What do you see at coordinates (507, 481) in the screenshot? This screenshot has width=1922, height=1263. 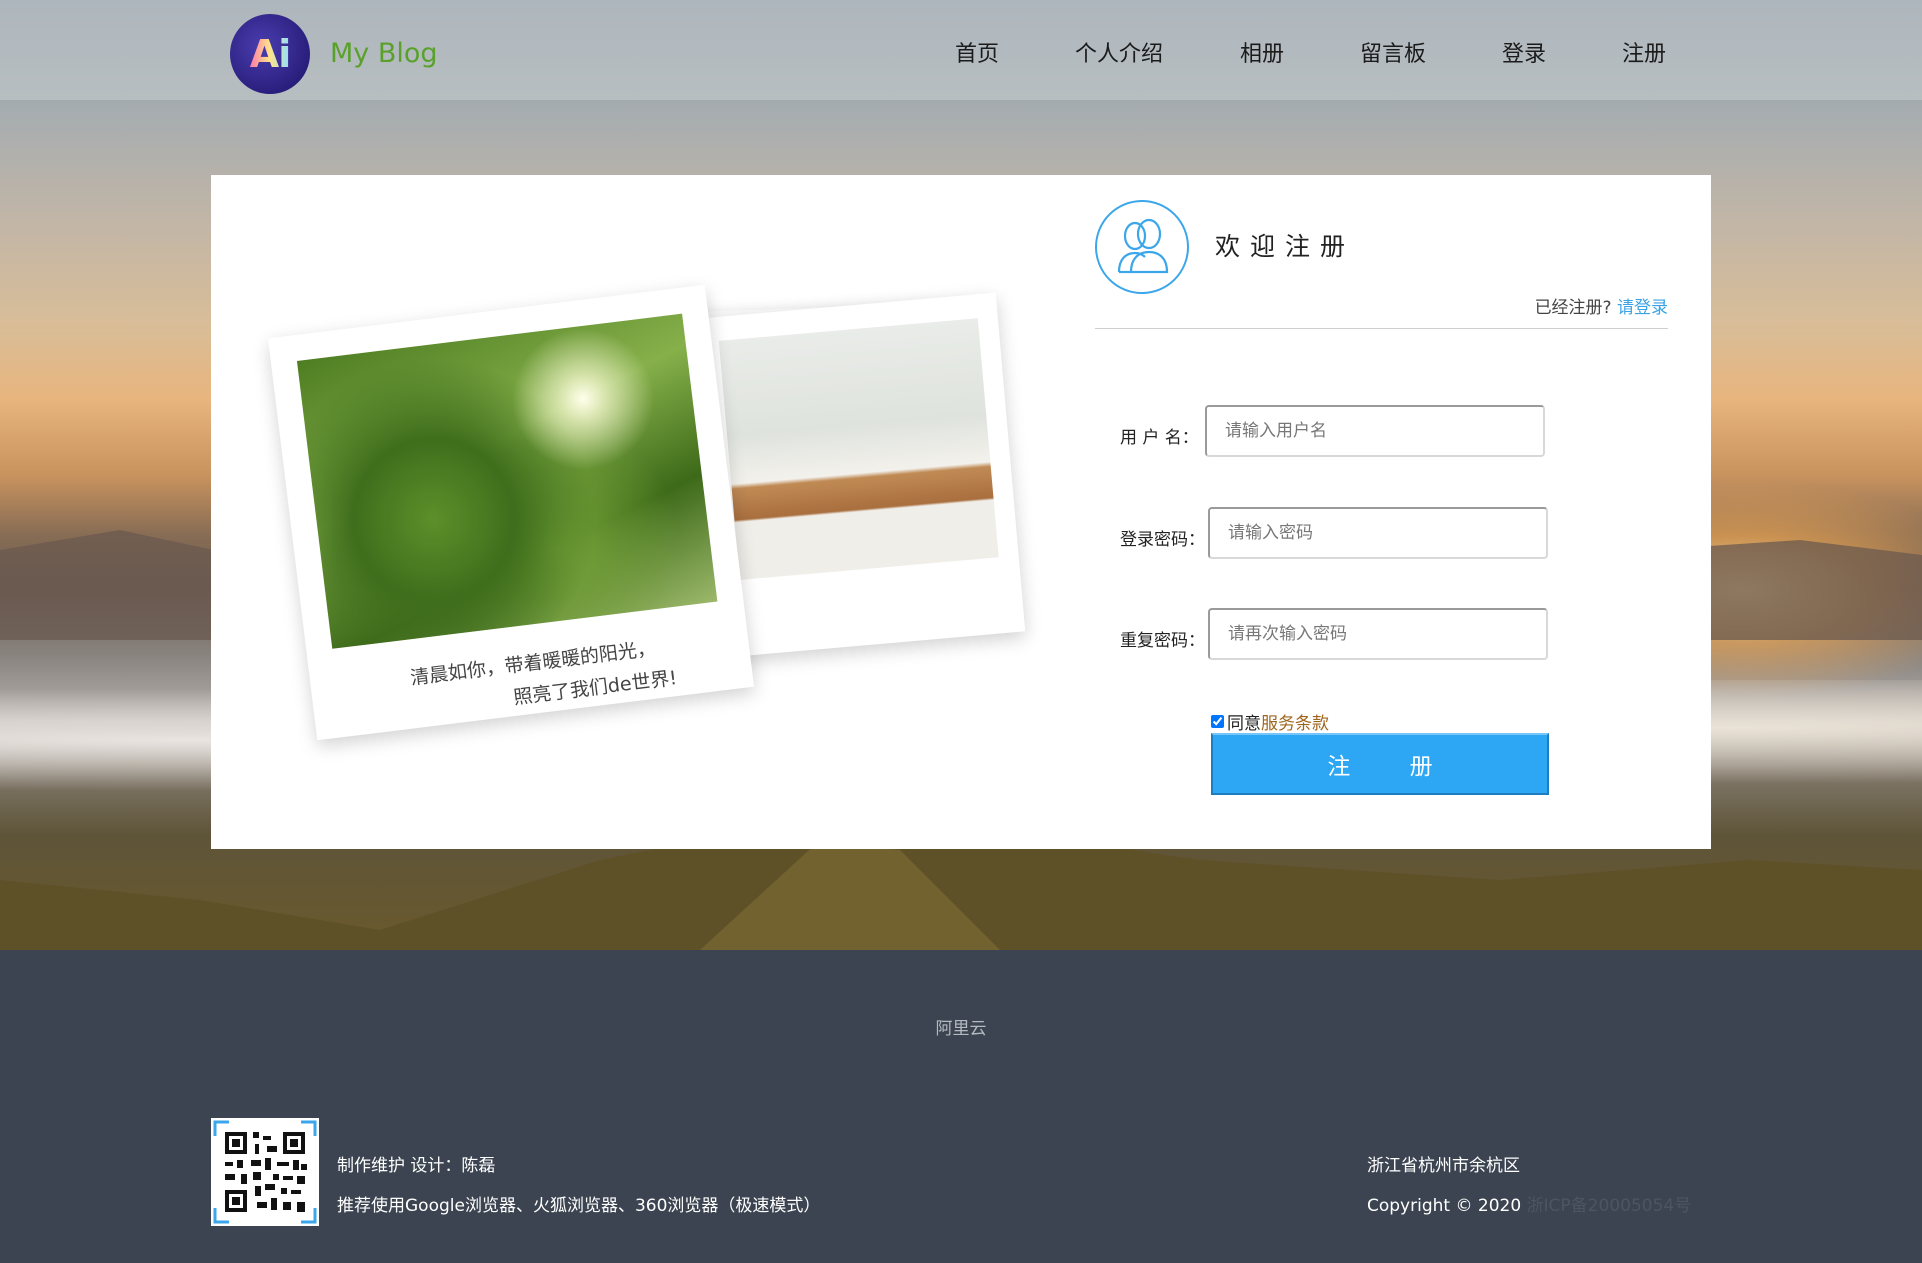 I see `leaves-photo` at bounding box center [507, 481].